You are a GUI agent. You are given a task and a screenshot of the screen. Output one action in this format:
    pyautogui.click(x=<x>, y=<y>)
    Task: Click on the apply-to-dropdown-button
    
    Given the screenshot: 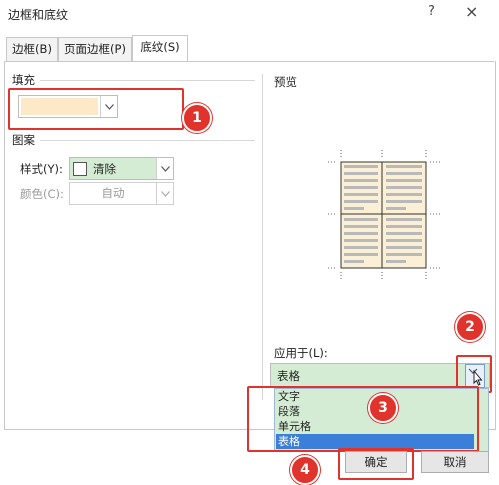 What is the action you would take?
    pyautogui.click(x=475, y=376)
    